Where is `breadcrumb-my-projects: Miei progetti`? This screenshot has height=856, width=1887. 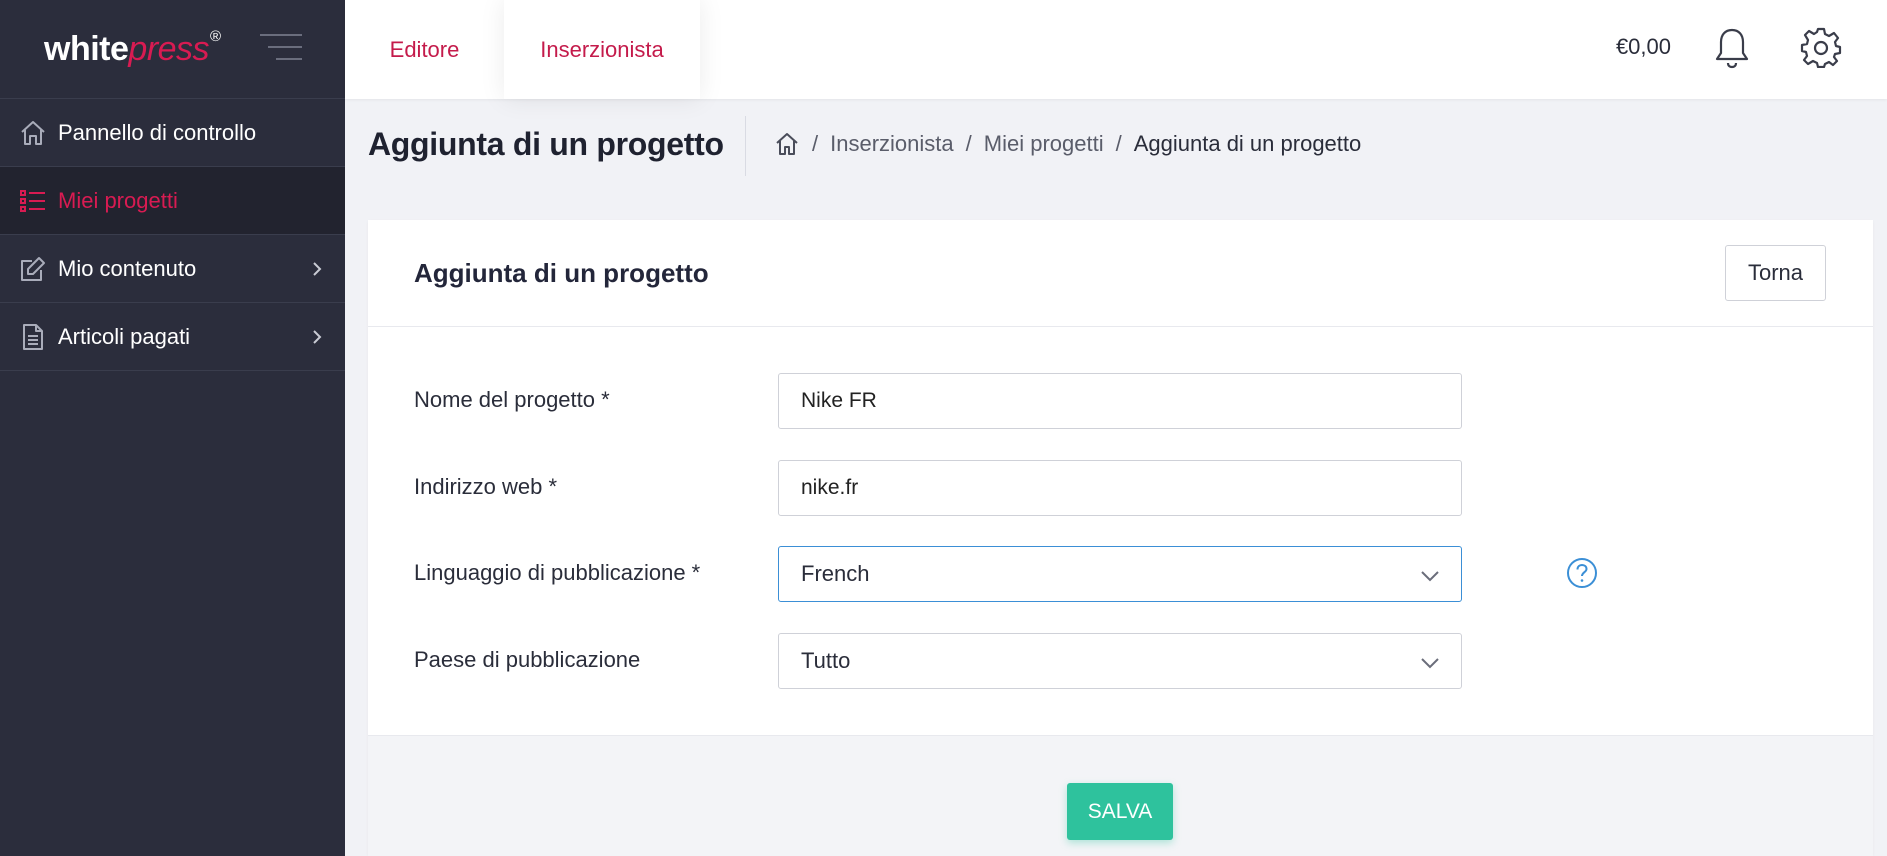
breadcrumb-my-projects: Miei progetti is located at coordinates (1044, 144).